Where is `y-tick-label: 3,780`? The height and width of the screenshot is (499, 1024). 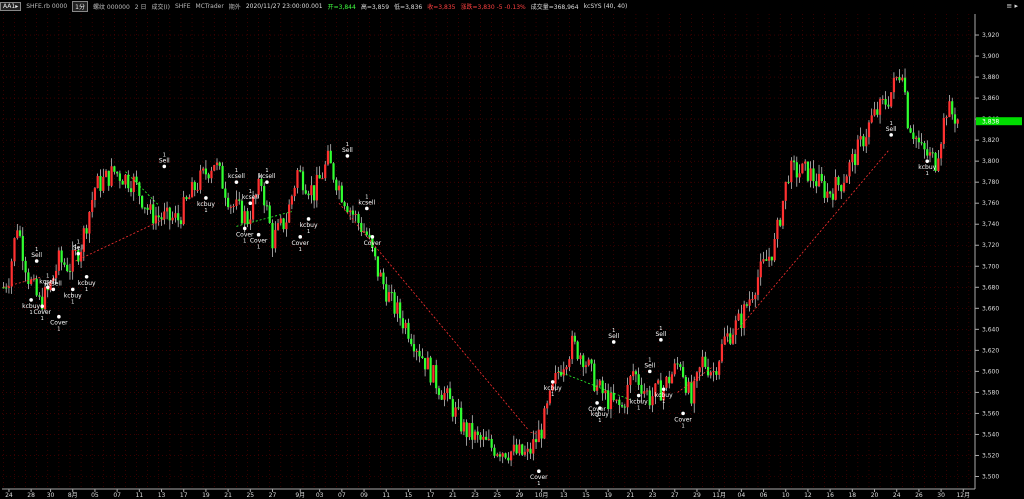
y-tick-label: 3,780 is located at coordinates (990, 182).